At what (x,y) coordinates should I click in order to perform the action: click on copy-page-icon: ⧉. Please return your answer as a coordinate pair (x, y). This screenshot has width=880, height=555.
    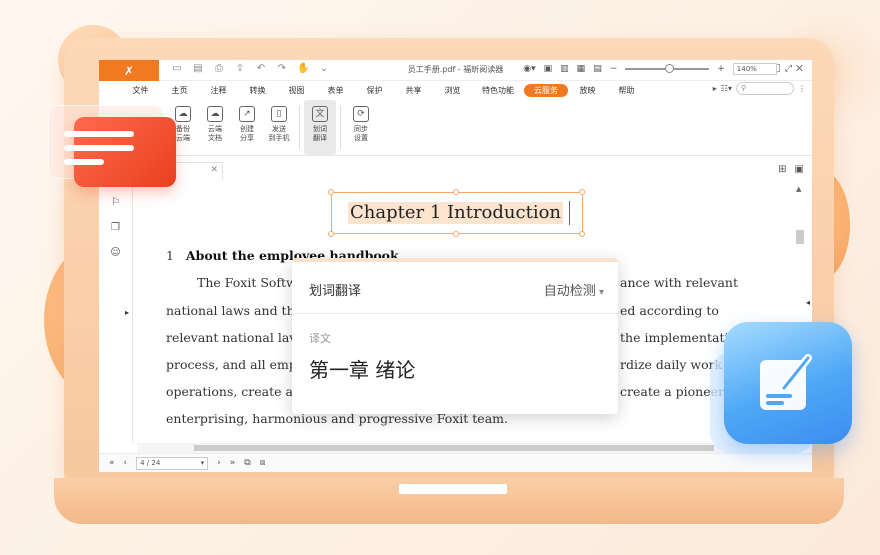
    Looking at the image, I should click on (247, 463).